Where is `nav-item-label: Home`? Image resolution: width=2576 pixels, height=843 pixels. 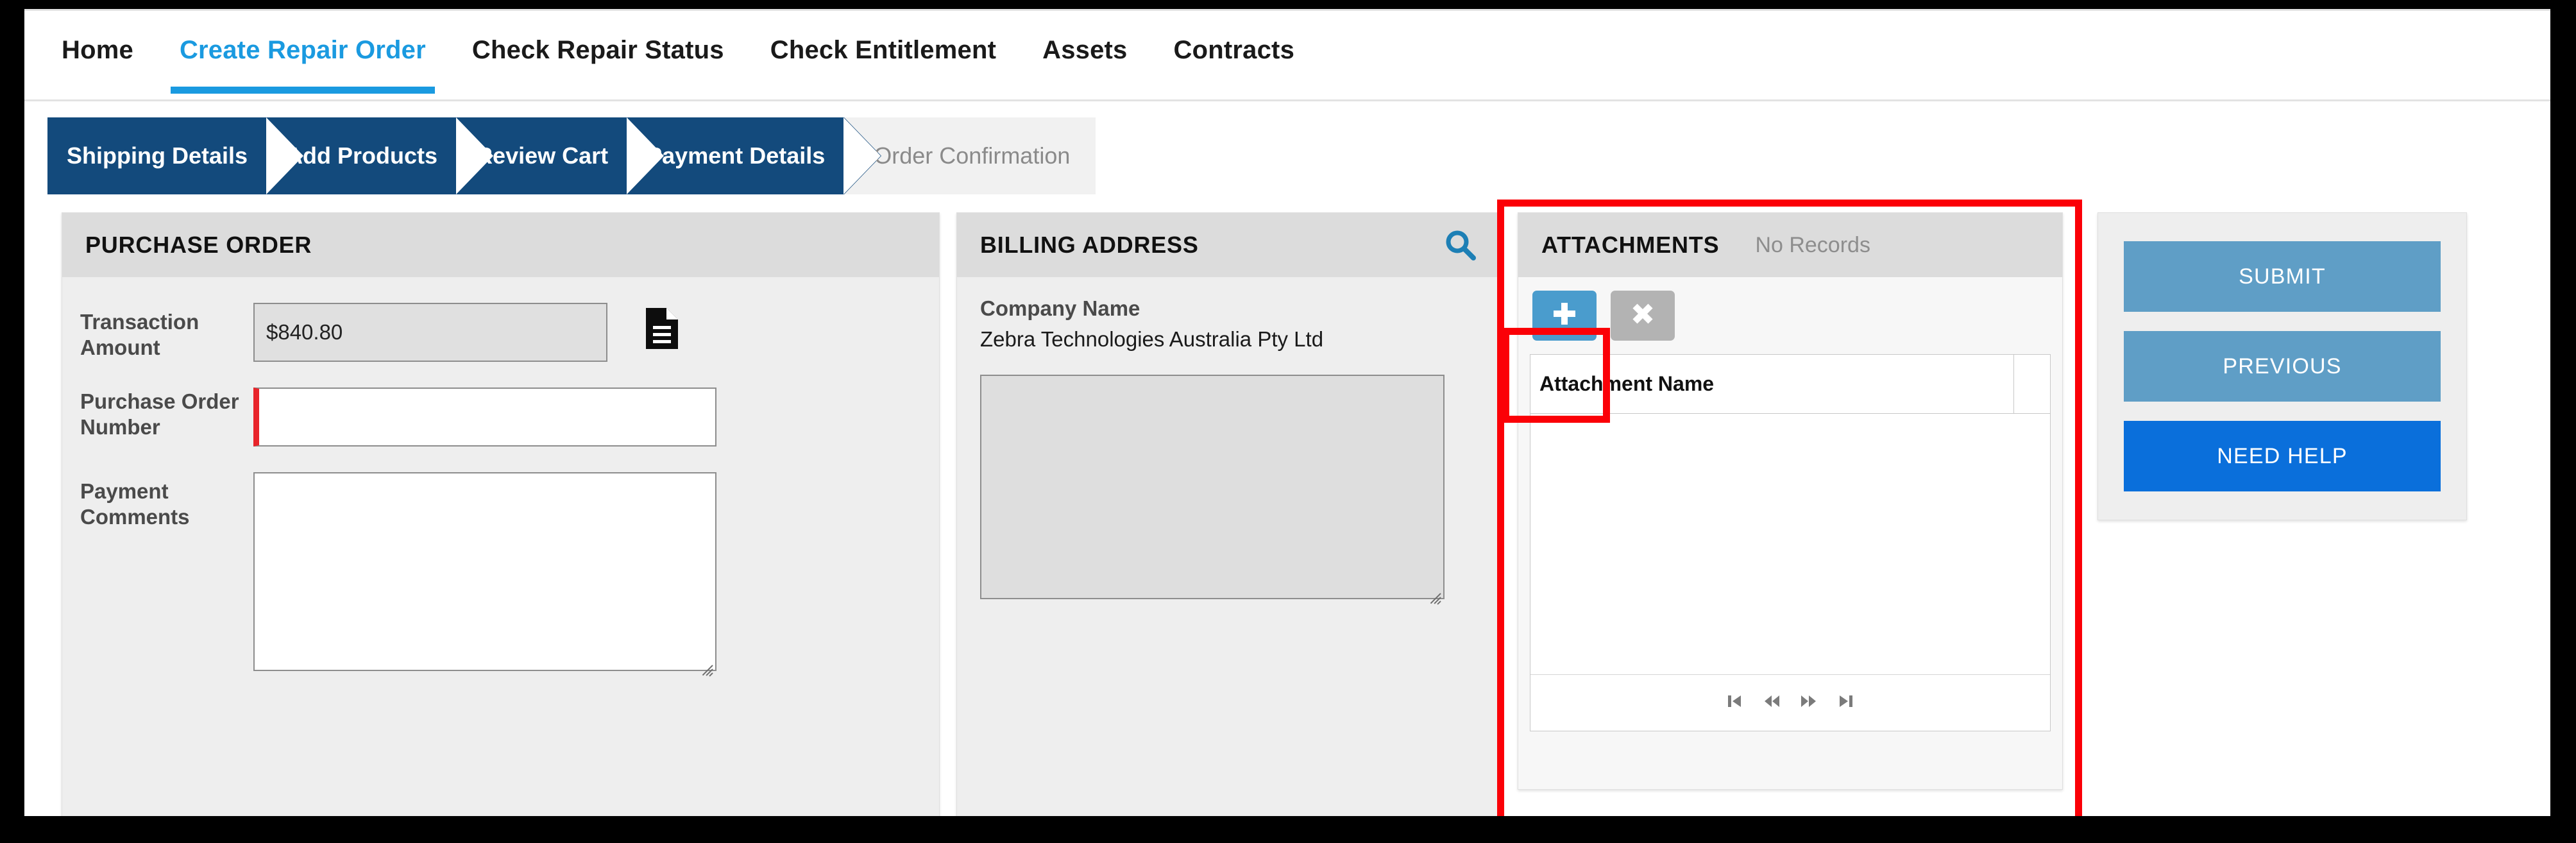
nav-item-label: Home is located at coordinates (97, 50).